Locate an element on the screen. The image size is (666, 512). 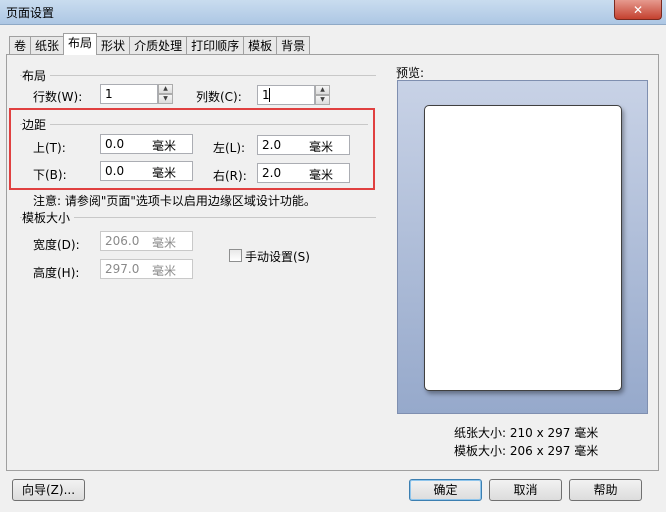
close-icon: ✕ is located at coordinates (638, 9).